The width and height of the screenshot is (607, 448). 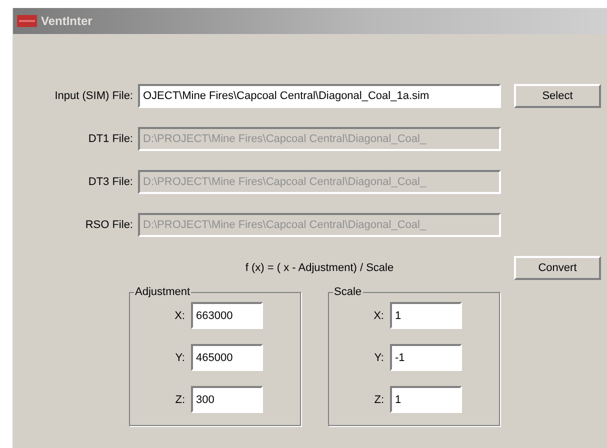 I want to click on window-title: VentInter, so click(x=66, y=21).